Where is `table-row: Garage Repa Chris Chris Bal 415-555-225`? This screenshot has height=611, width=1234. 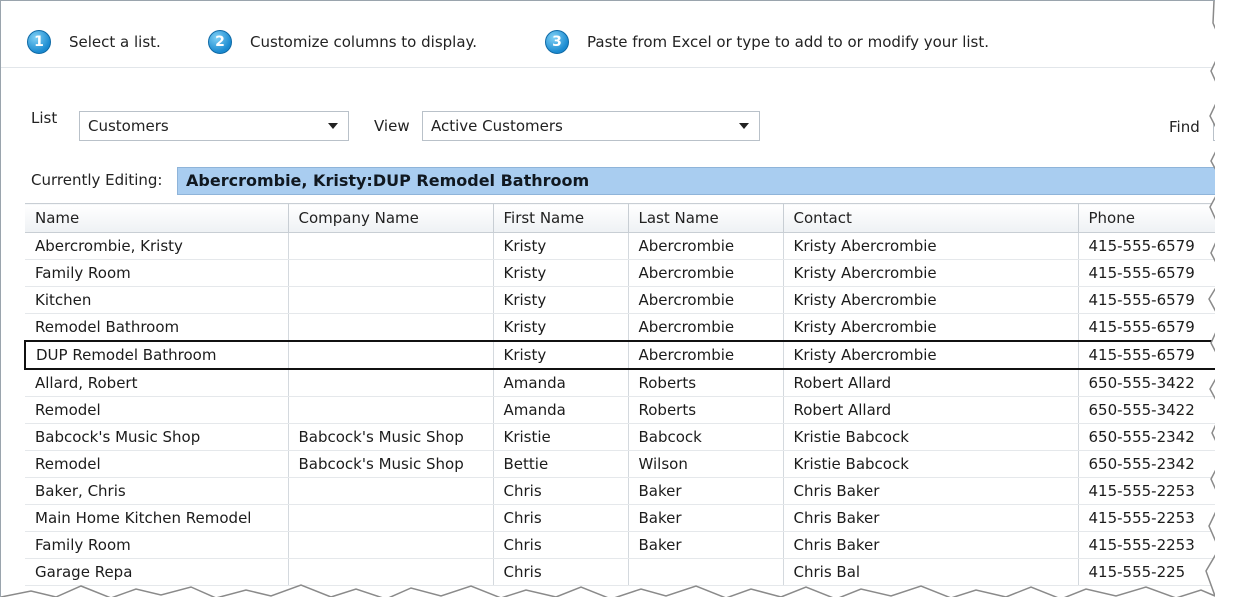 table-row: Garage Repa Chris Chris Bal 415-555-225 is located at coordinates (620, 572).